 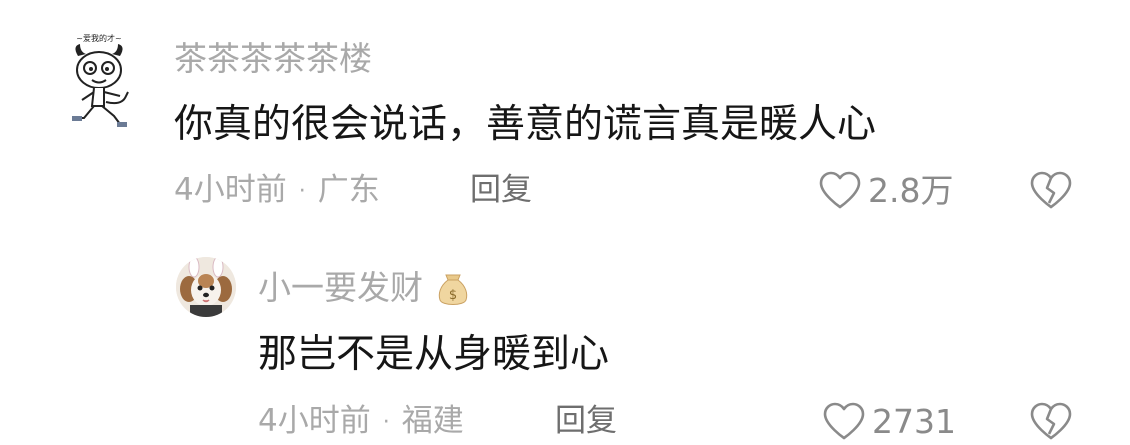 I want to click on cartoon-devil-avatar-icon: ~爱我的才~, so click(x=100, y=80).